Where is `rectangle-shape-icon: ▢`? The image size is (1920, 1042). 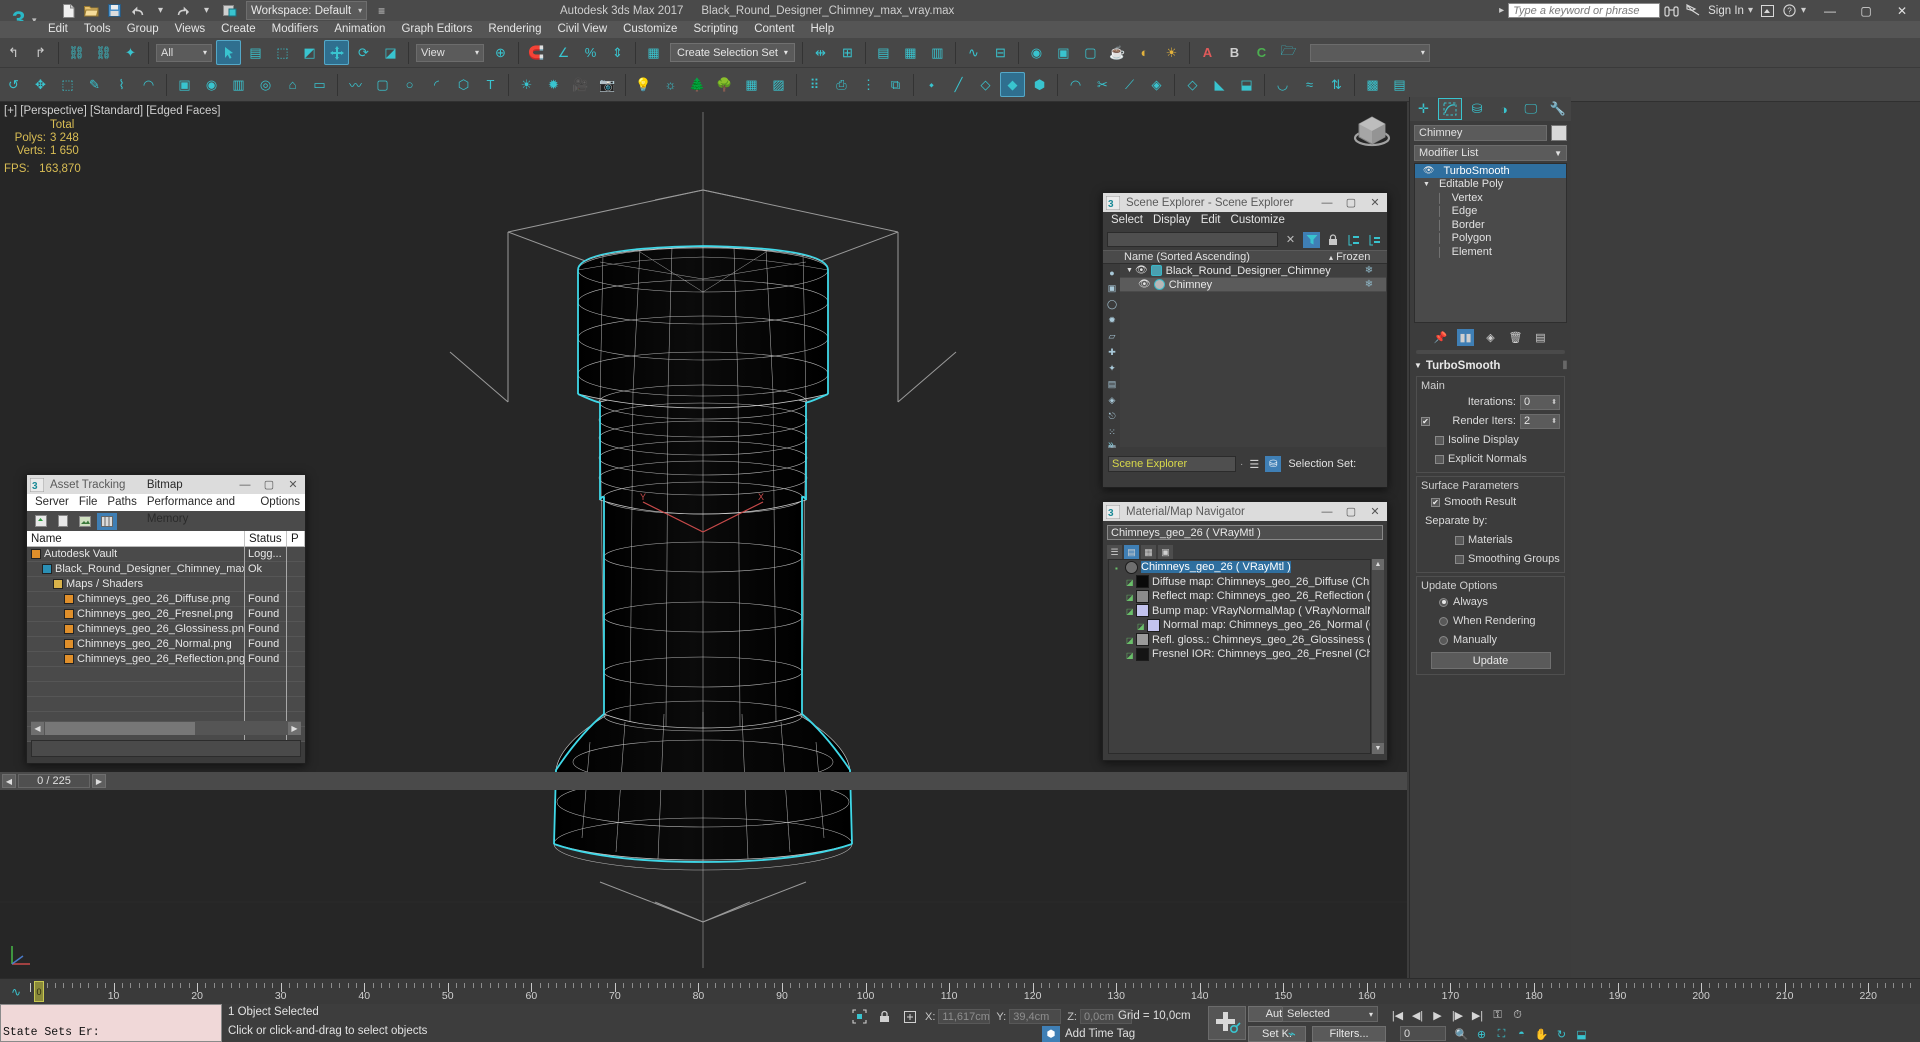 rectangle-shape-icon: ▢ is located at coordinates (382, 84).